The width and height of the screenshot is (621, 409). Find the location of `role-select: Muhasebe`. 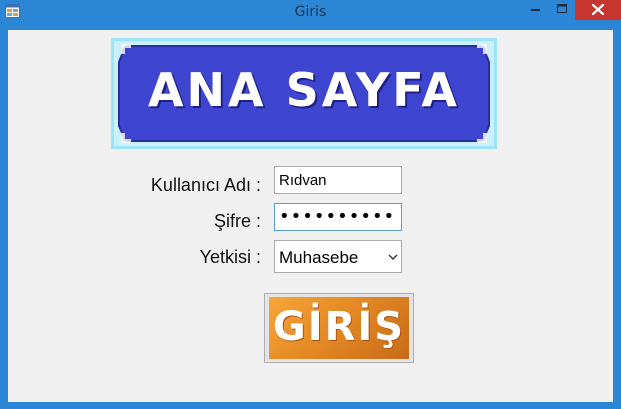

role-select: Muhasebe is located at coordinates (338, 256).